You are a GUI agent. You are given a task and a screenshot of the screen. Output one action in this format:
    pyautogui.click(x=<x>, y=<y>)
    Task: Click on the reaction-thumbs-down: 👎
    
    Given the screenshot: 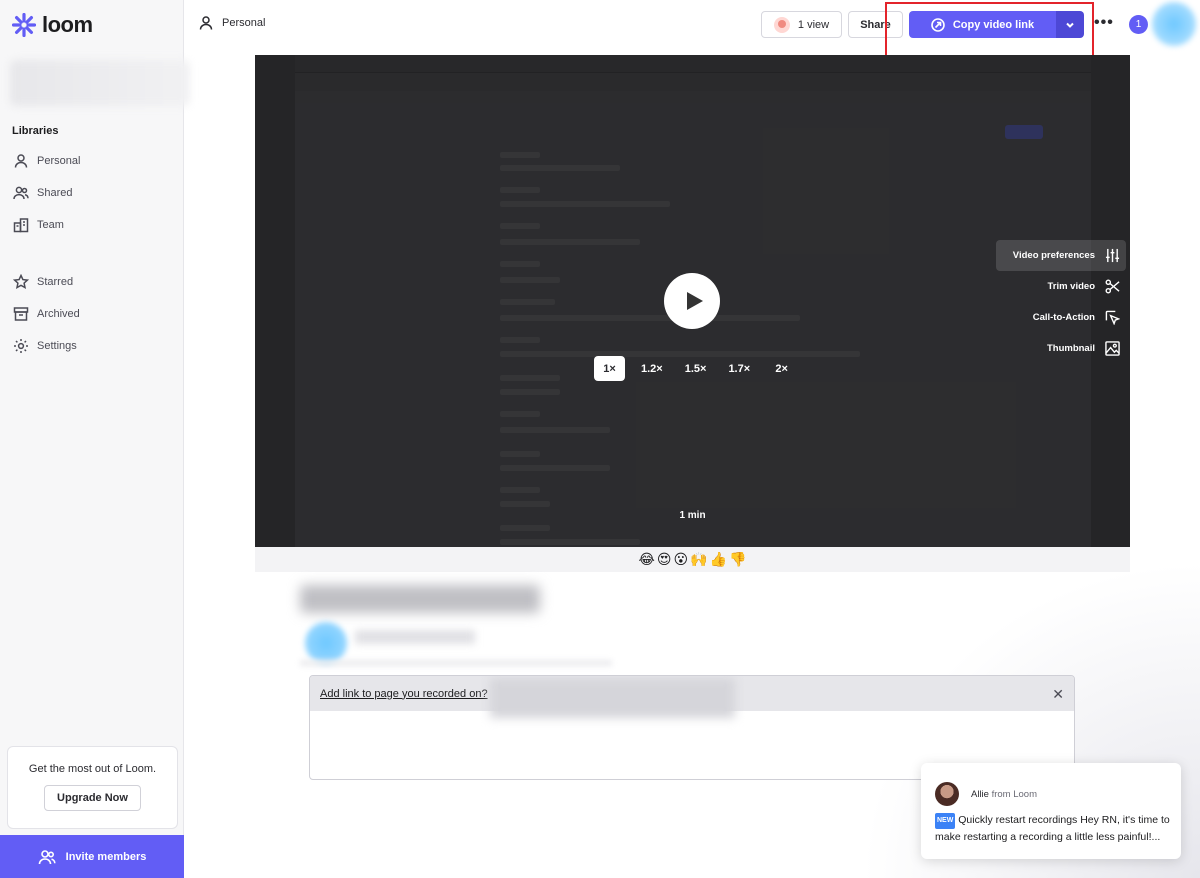 What is the action you would take?
    pyautogui.click(x=737, y=559)
    